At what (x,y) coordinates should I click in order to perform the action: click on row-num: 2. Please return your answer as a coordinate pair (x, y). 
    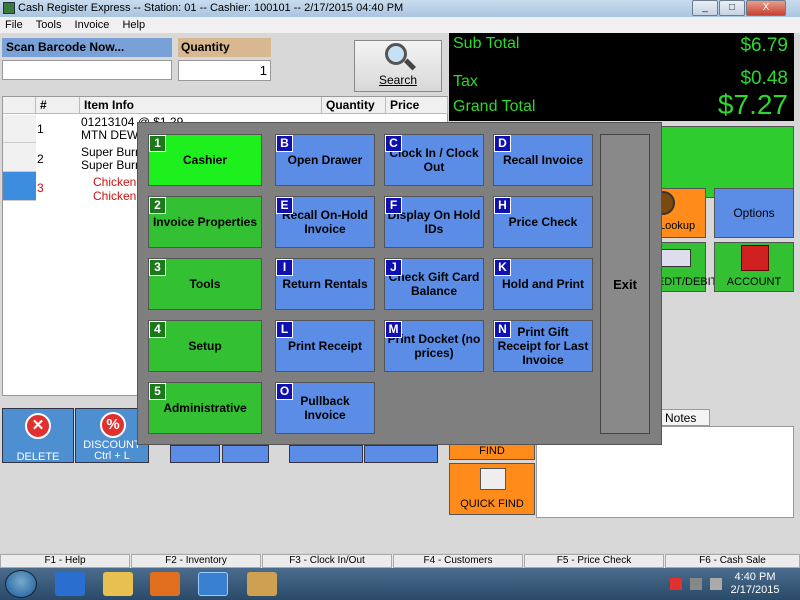
    Looking at the image, I should click on (40, 159).